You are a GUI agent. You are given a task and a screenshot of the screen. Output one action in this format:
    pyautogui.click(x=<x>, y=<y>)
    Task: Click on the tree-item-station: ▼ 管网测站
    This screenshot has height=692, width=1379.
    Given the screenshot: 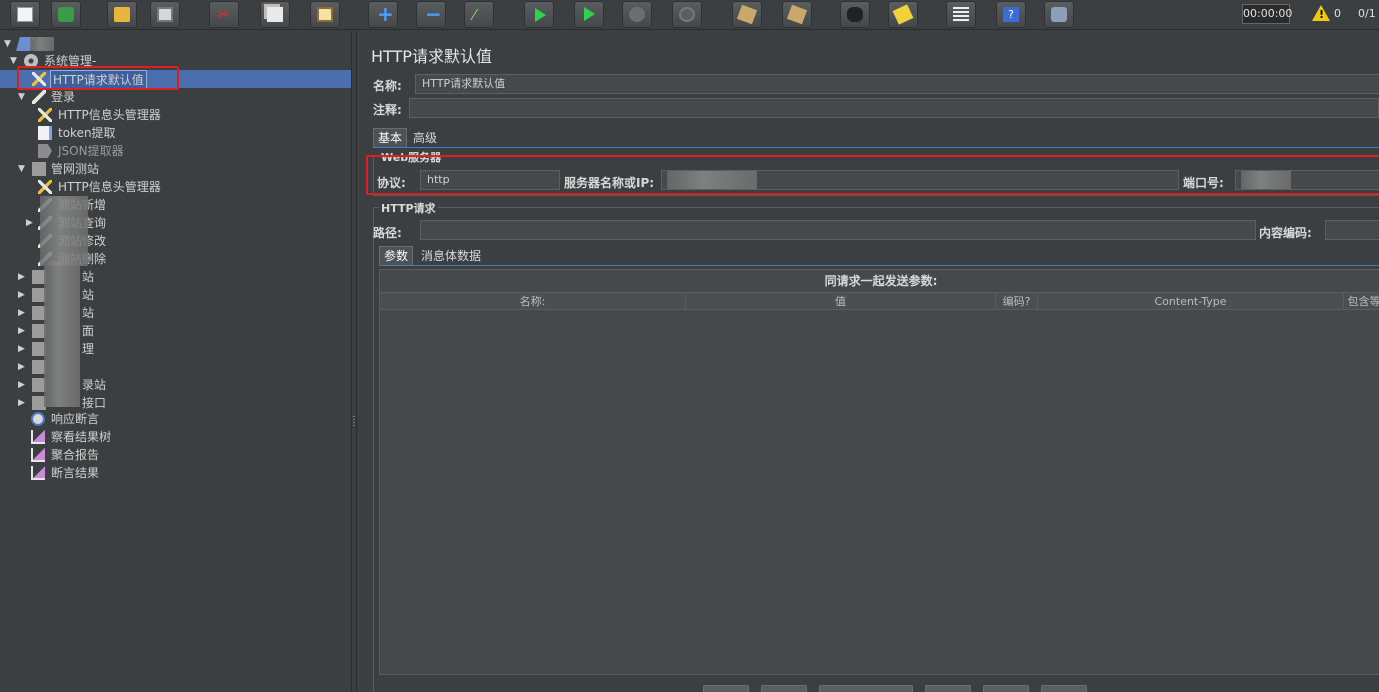 What is the action you would take?
    pyautogui.click(x=175, y=169)
    